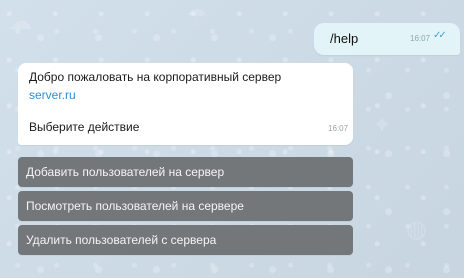 This screenshot has width=464, height=278. I want to click on outgoing-message-bubble: /help 16:07 ✓✓, so click(387, 39).